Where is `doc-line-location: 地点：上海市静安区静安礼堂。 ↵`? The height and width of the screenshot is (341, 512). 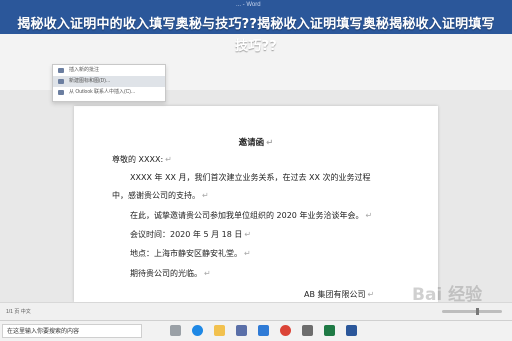
doc-line-location: 地点：上海市静安区静安礼堂。 ↵ is located at coordinates (190, 253).